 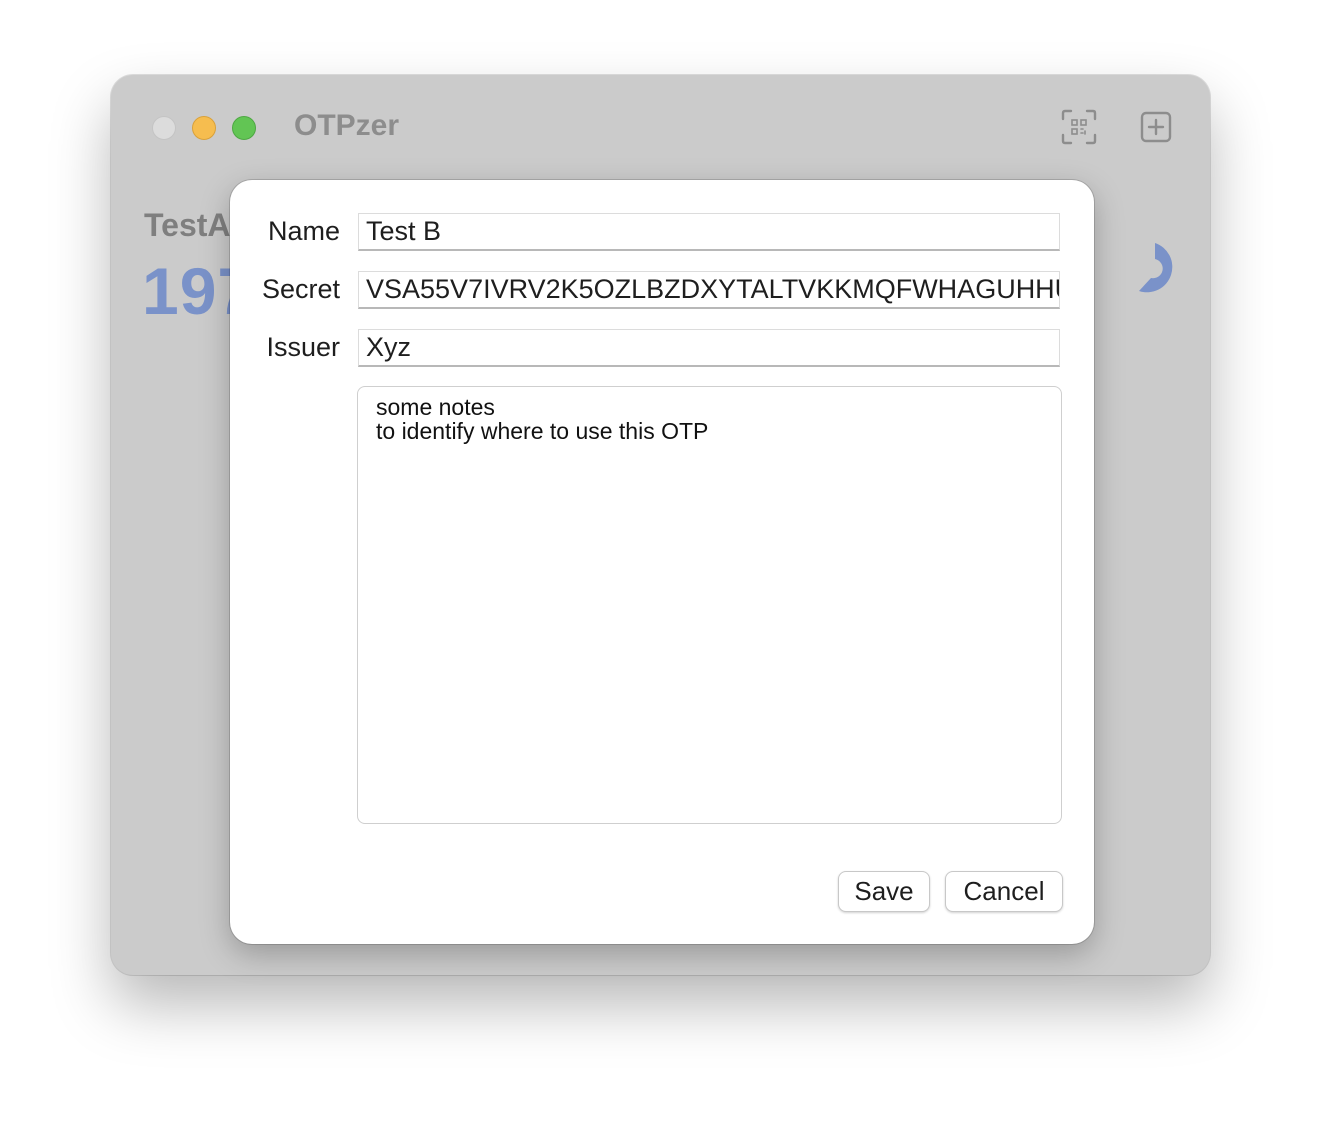 What do you see at coordinates (300, 289) in the screenshot?
I see `secret-label: Secret` at bounding box center [300, 289].